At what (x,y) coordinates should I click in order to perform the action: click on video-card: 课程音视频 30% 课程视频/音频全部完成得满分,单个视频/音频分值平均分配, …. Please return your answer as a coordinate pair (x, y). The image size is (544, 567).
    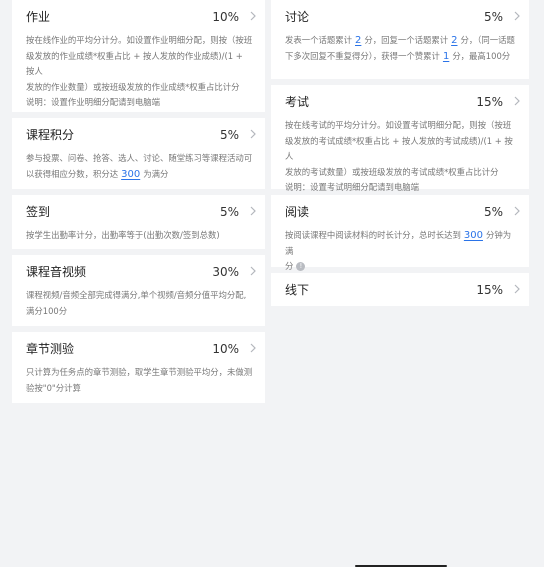
    Looking at the image, I should click on (138, 290).